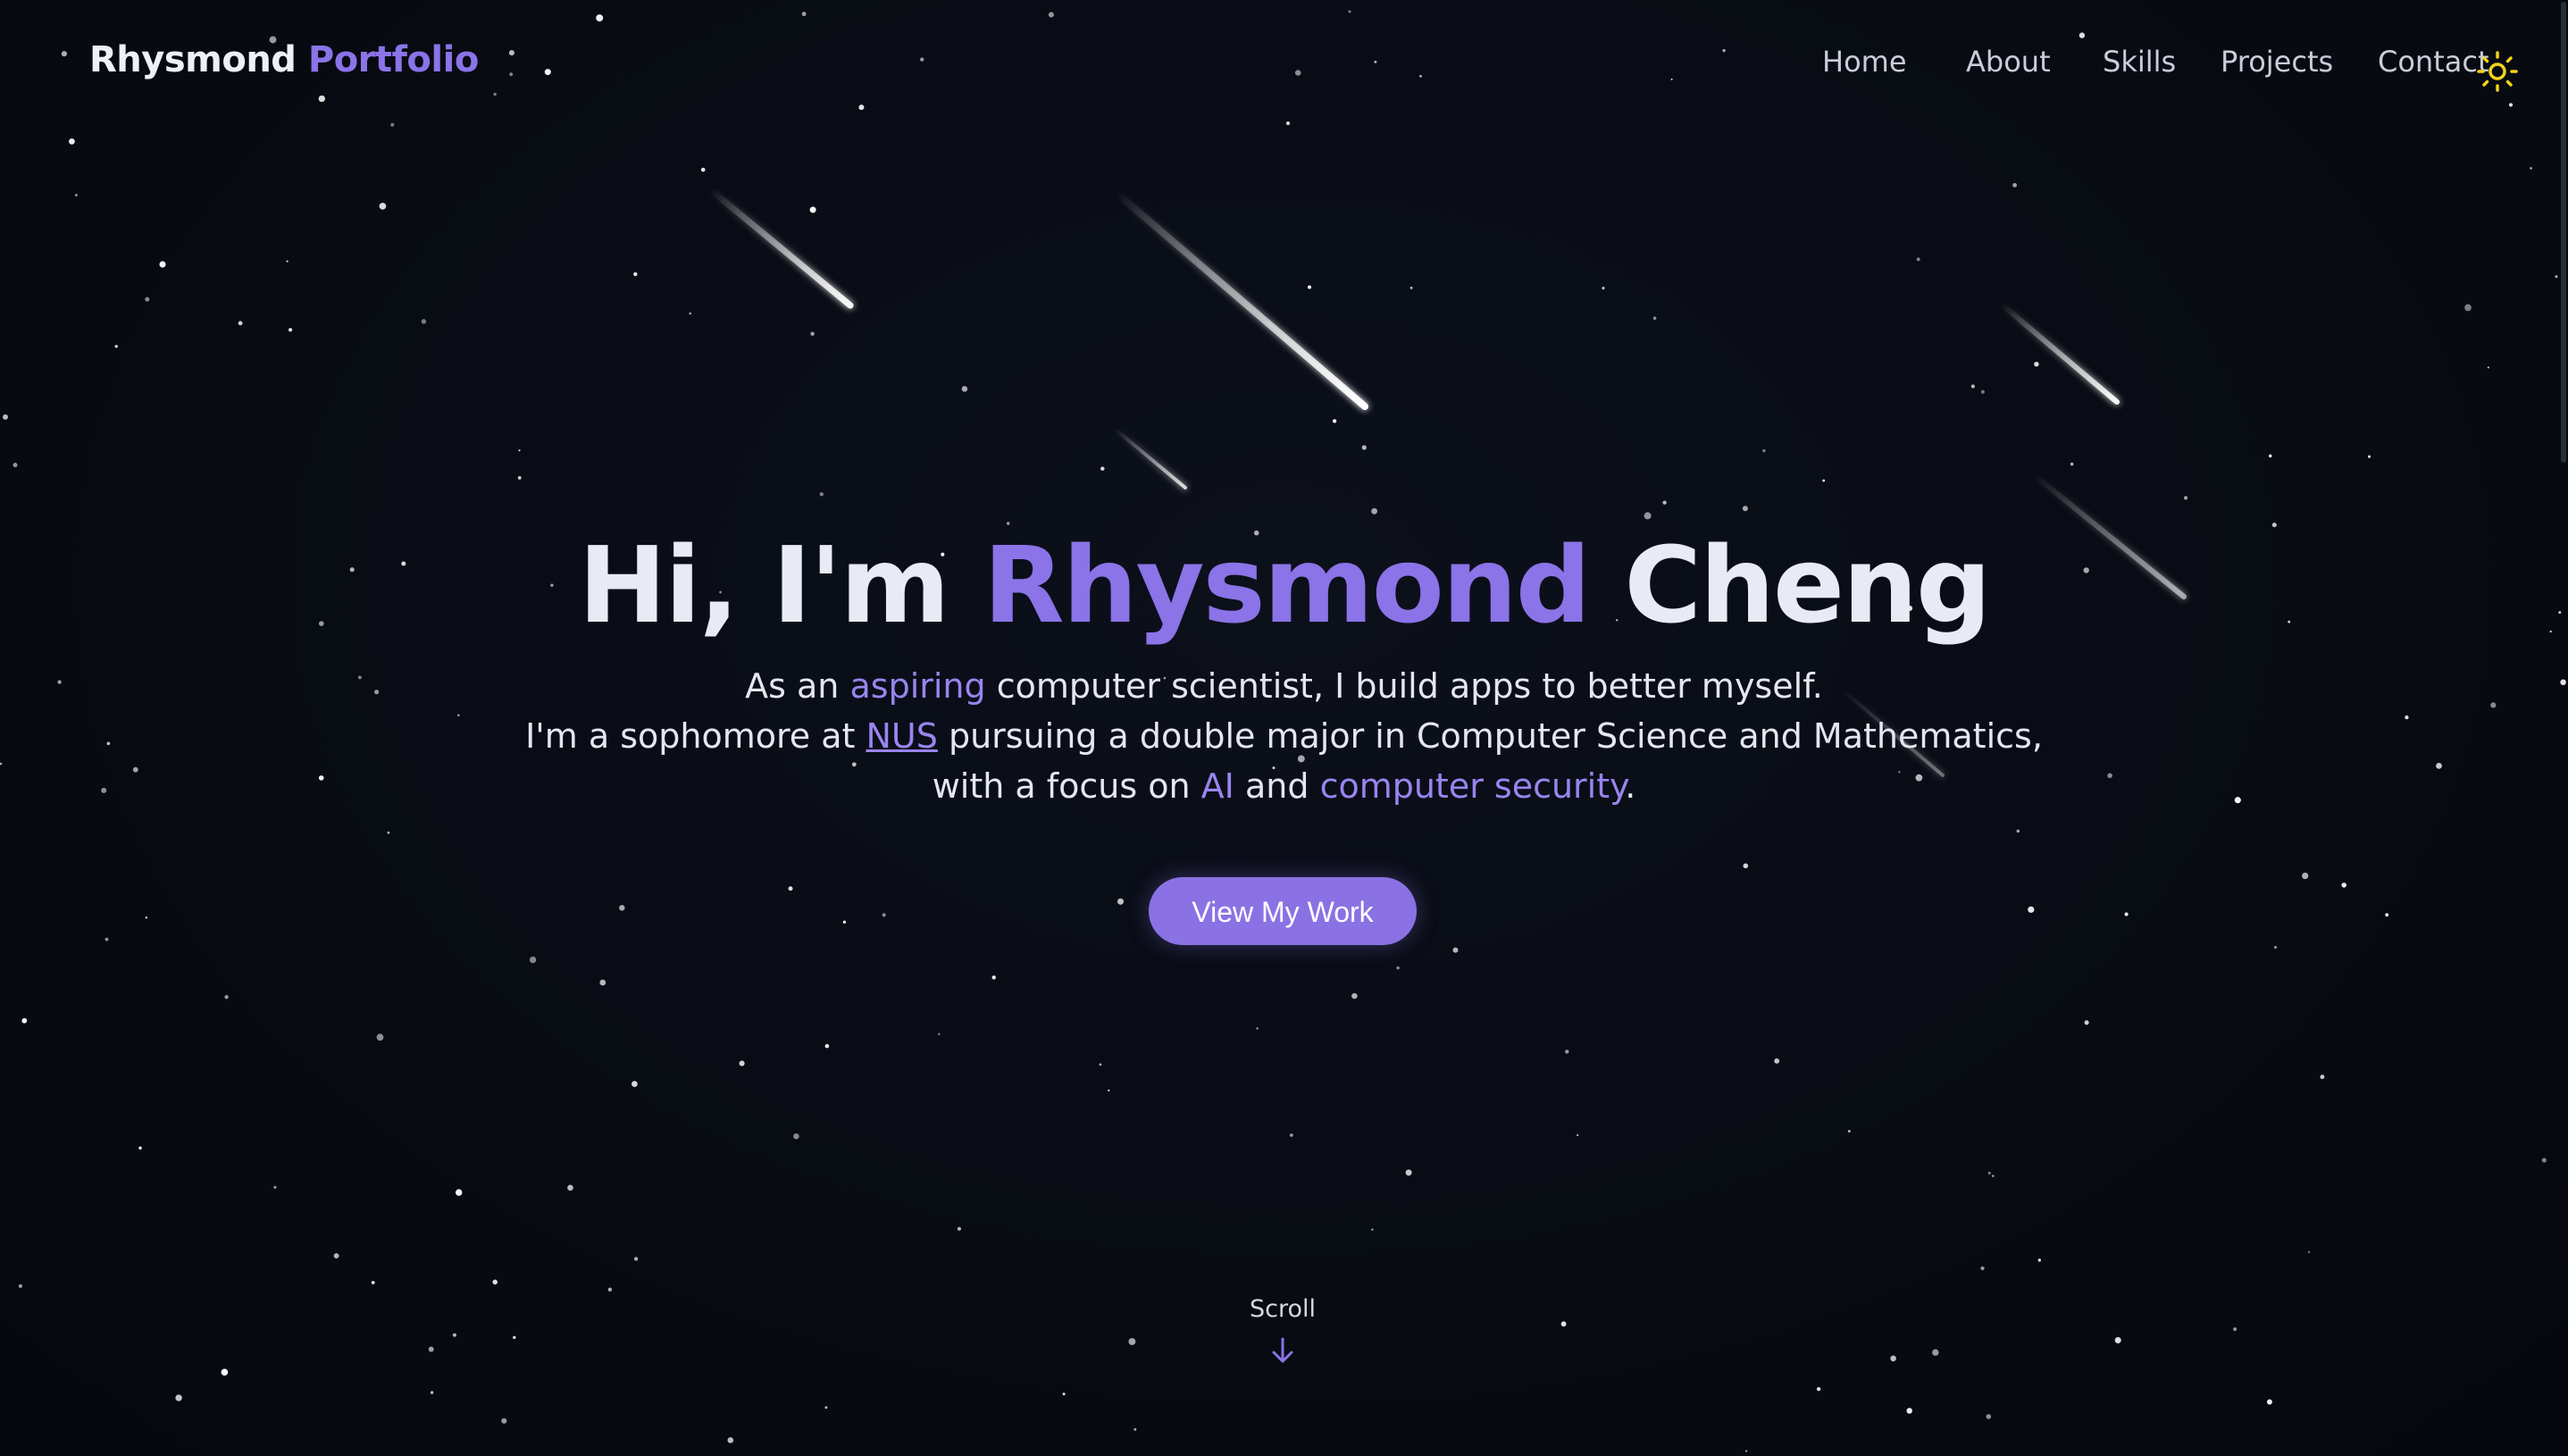 This screenshot has height=1456, width=2568. What do you see at coordinates (1282, 1309) in the screenshot?
I see `scroll-label: Scroll` at bounding box center [1282, 1309].